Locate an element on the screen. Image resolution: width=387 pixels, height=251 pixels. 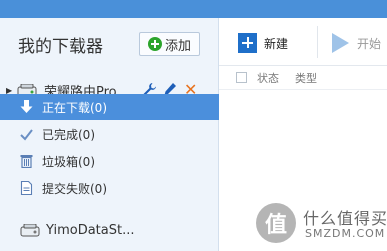
watermark: 值 什么值得买 SMZDM.COM is located at coordinates (321, 225).